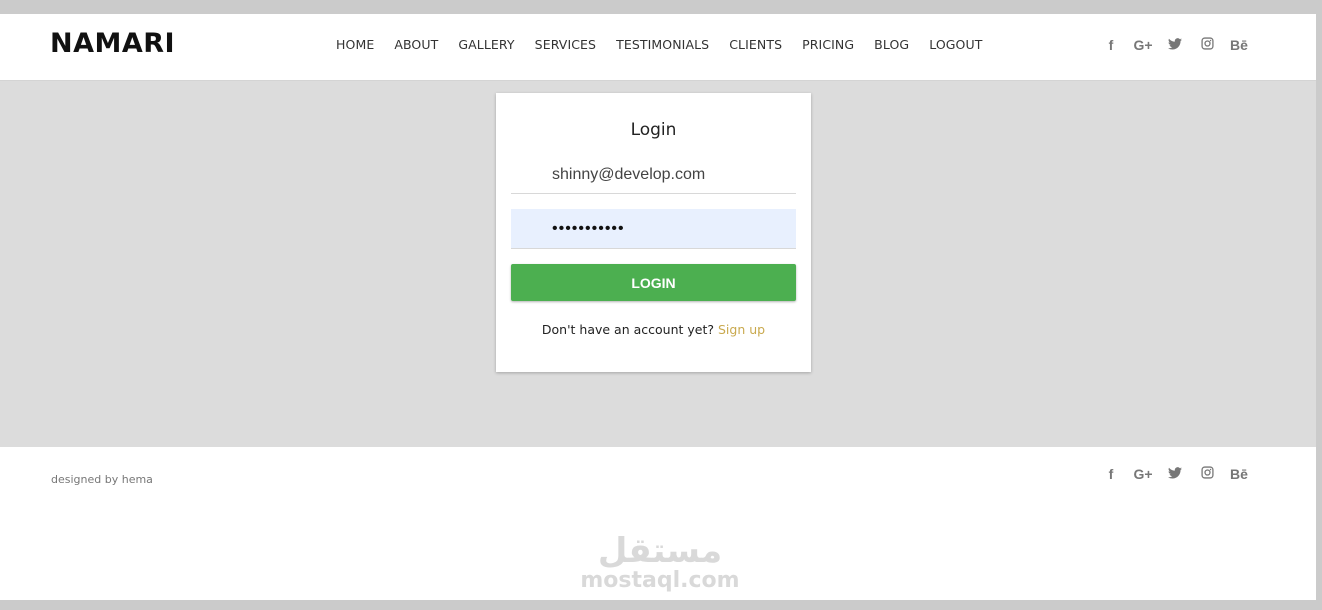 This screenshot has height=610, width=1322. I want to click on login-button: LOGIN, so click(653, 282).